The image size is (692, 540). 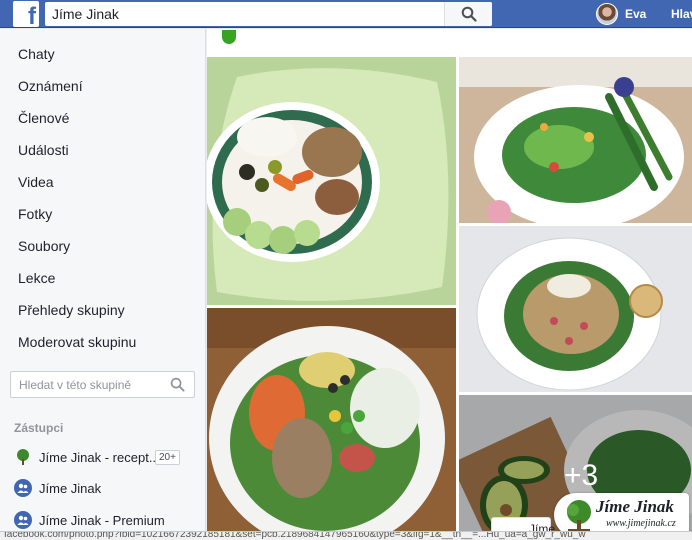 I want to click on sidebar-item-photos: Fotky, so click(x=35, y=214).